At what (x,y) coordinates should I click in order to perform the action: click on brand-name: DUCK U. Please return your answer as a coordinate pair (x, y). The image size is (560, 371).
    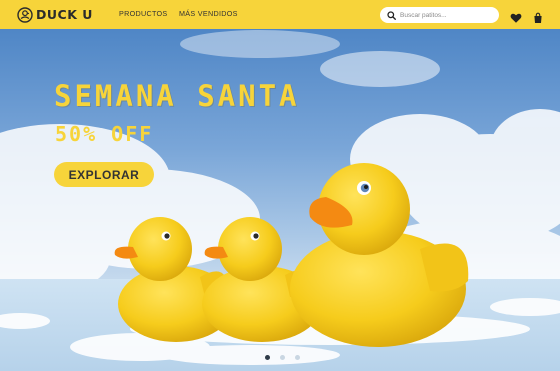
    Looking at the image, I should click on (64, 14).